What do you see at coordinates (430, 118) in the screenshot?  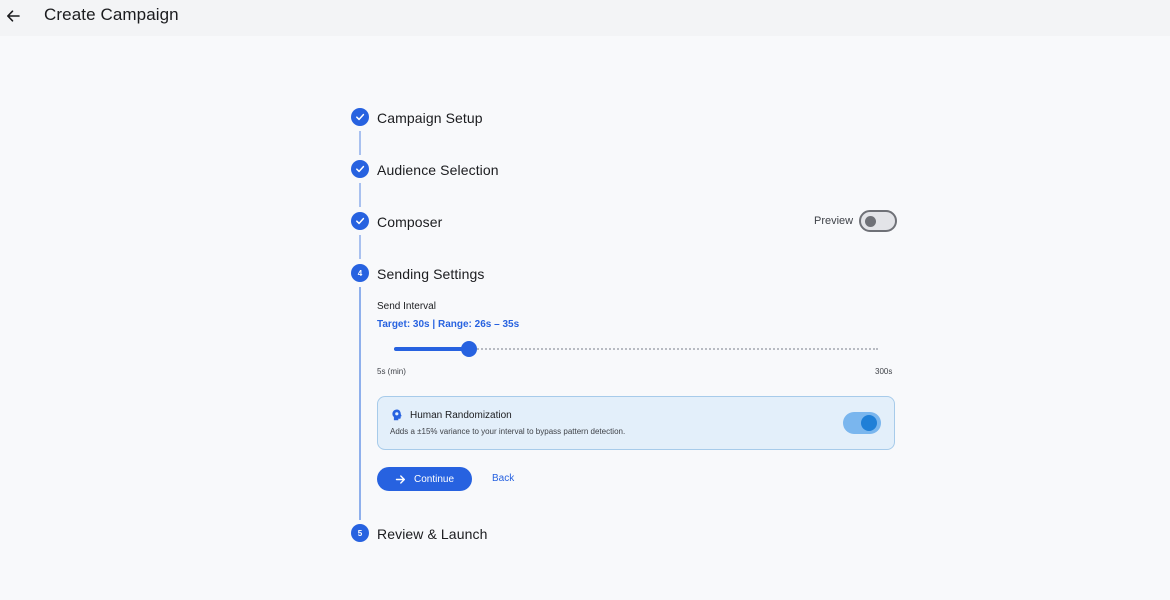 I see `step-label-campaign-setup: Campaign Setup` at bounding box center [430, 118].